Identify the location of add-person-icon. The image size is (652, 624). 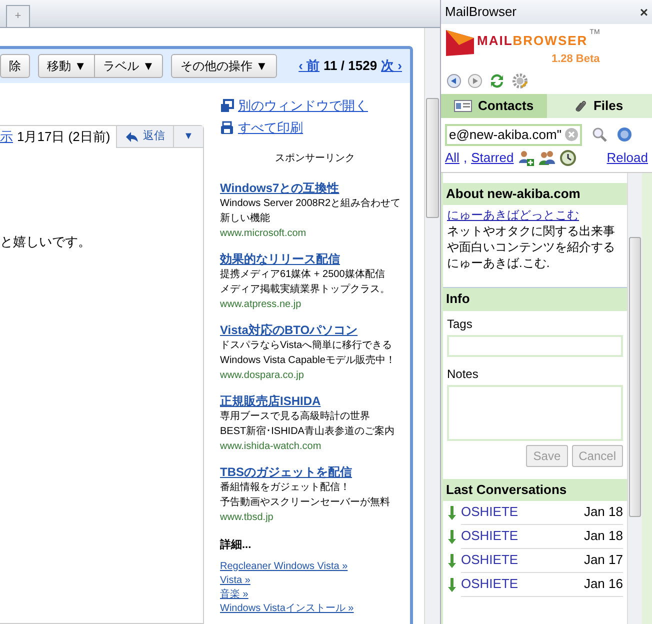
(526, 158).